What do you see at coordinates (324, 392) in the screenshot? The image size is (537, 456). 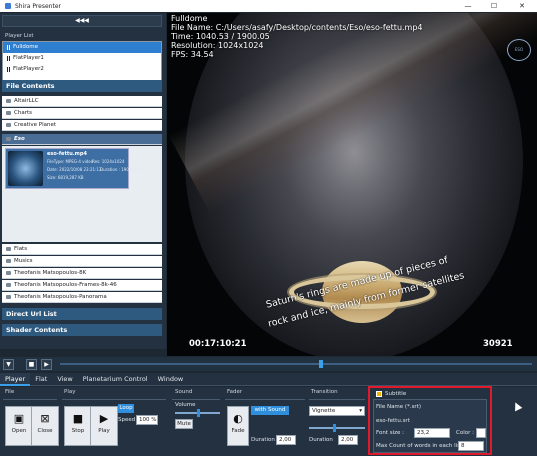 I see `transition-group-label: Transition` at bounding box center [324, 392].